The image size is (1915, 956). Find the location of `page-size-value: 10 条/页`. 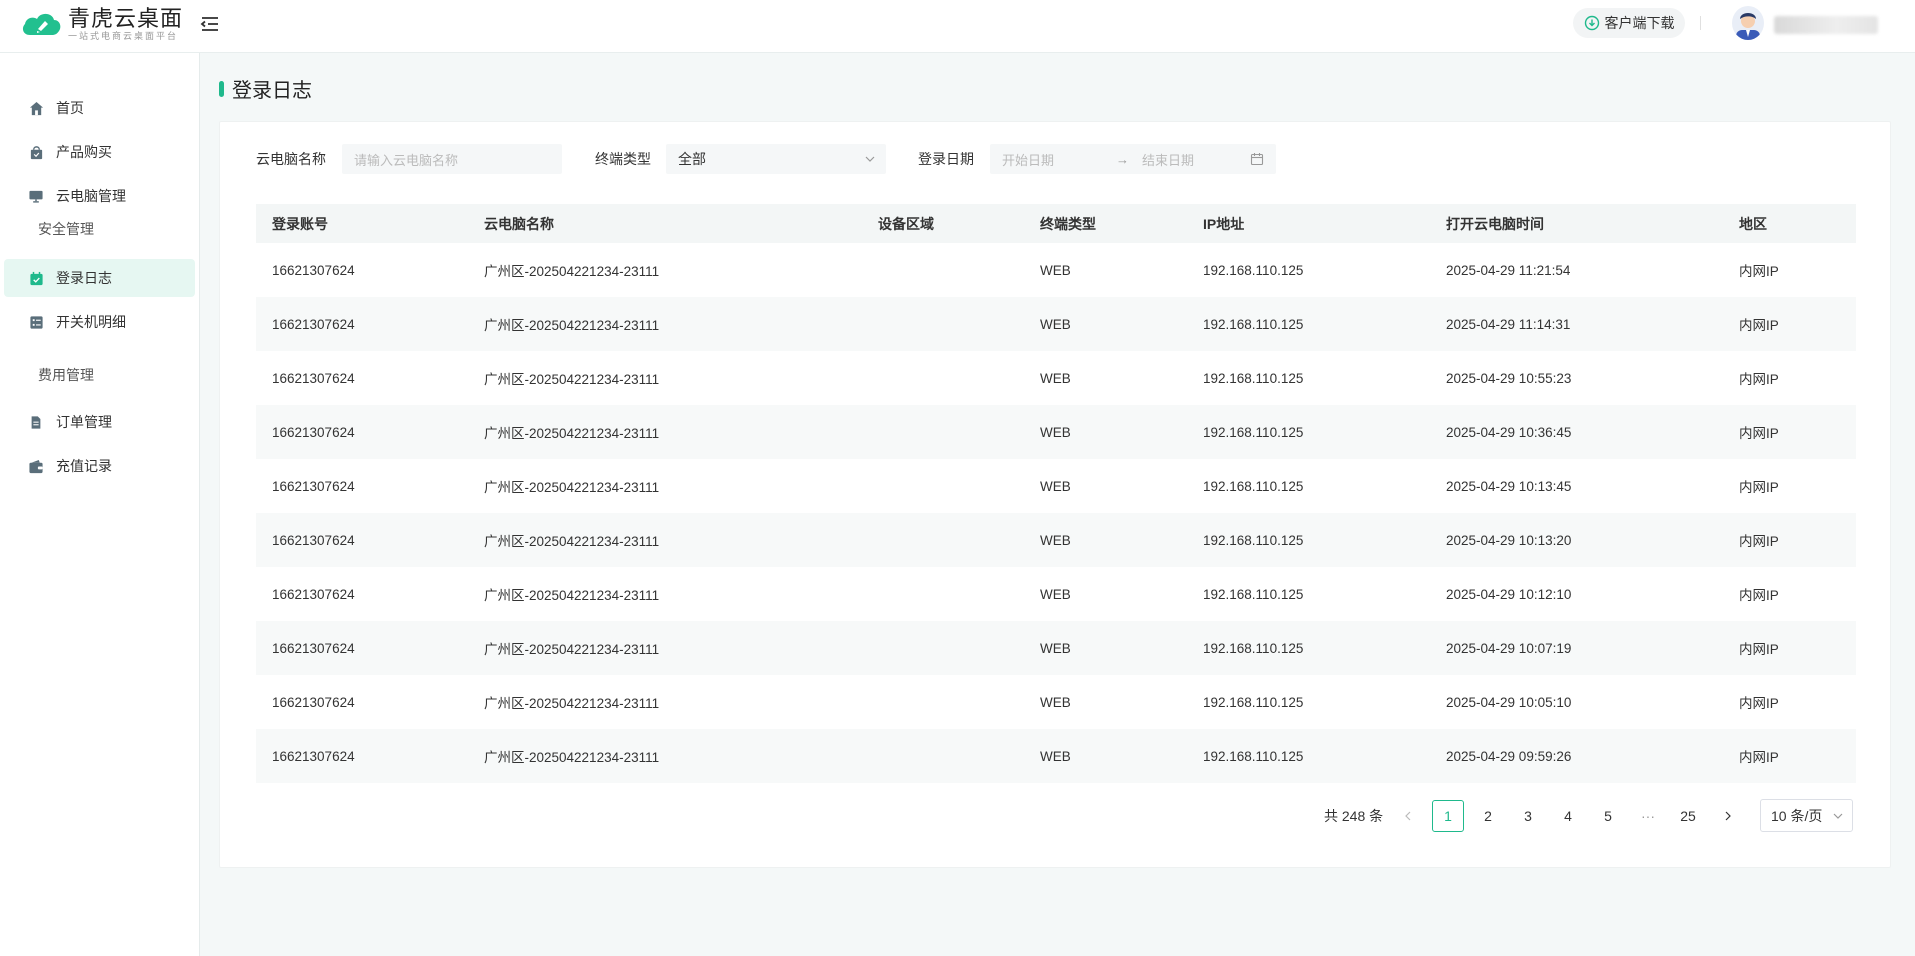

page-size-value: 10 条/页 is located at coordinates (1797, 815).